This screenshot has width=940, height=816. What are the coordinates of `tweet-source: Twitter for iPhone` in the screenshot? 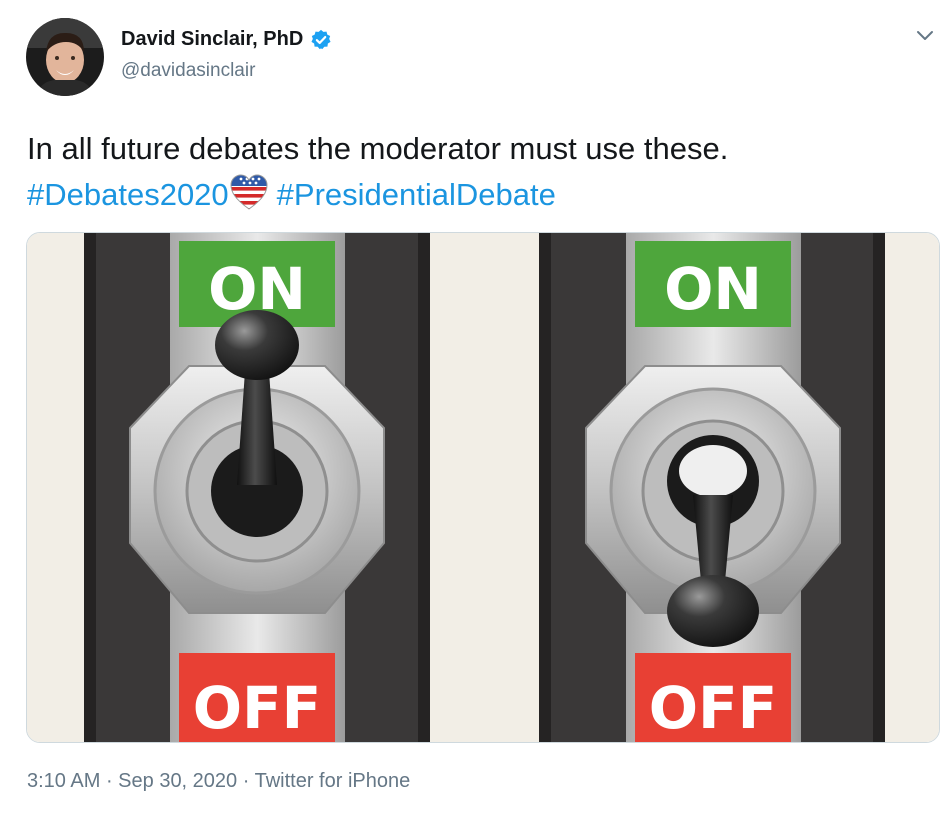 It's located at (333, 781).